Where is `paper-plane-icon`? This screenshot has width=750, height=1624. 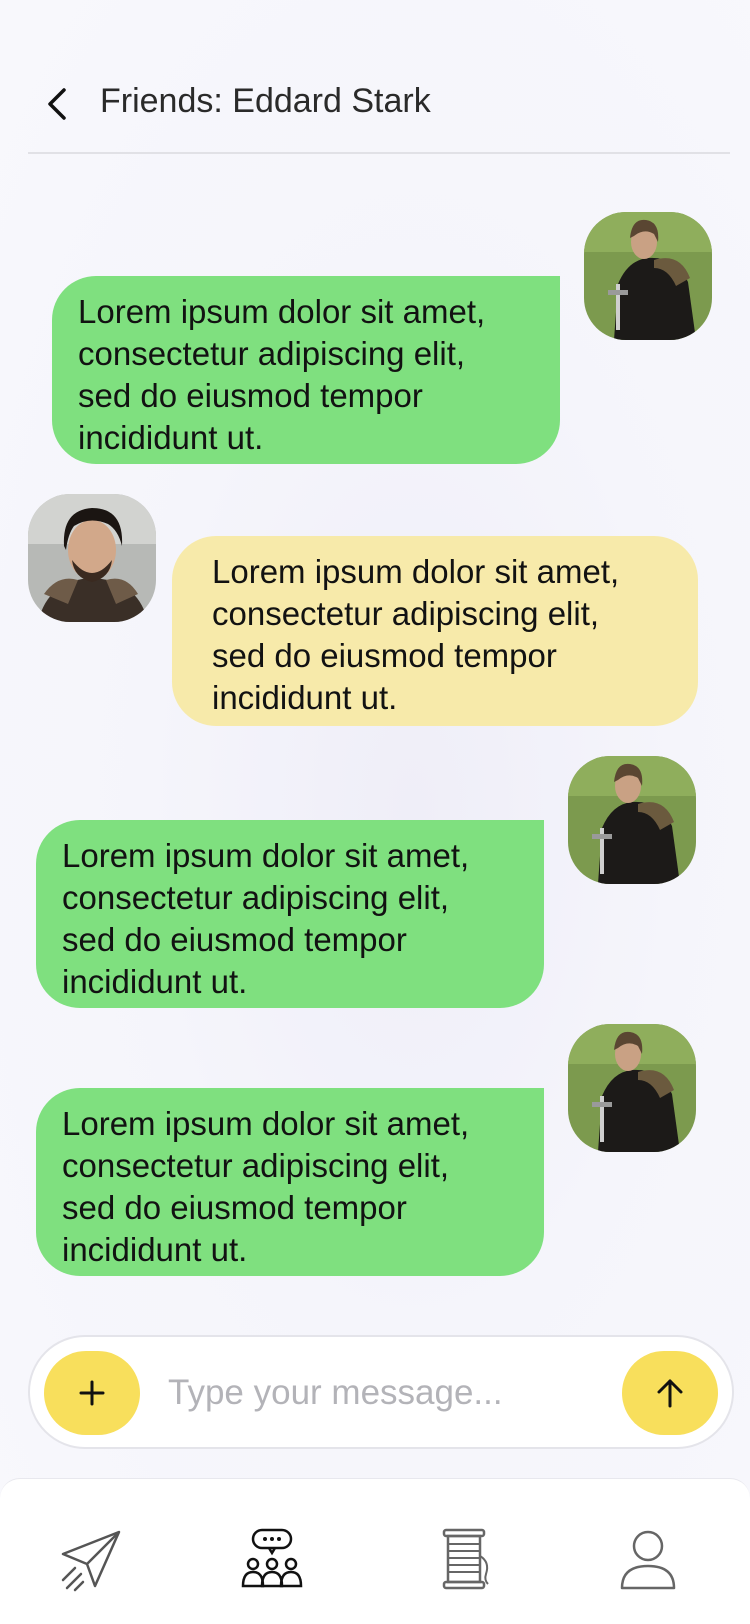
paper-plane-icon is located at coordinates (91, 1561).